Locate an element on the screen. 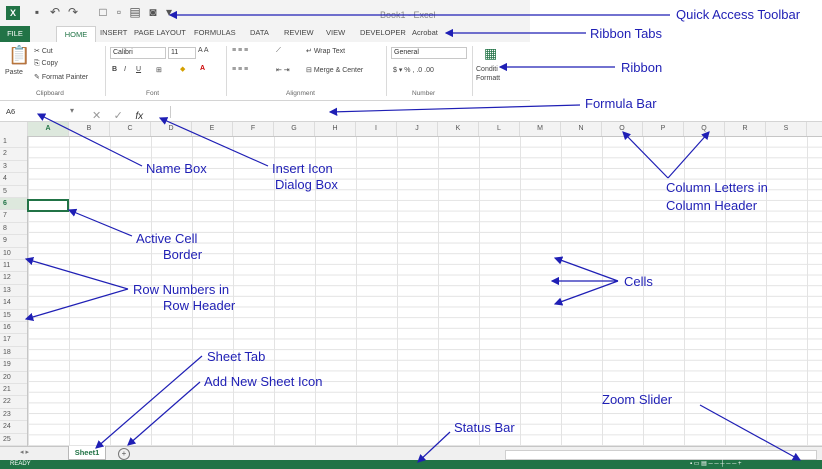 Image resolution: width=822 pixels, height=469 pixels. column-header-b: B is located at coordinates (89, 129).